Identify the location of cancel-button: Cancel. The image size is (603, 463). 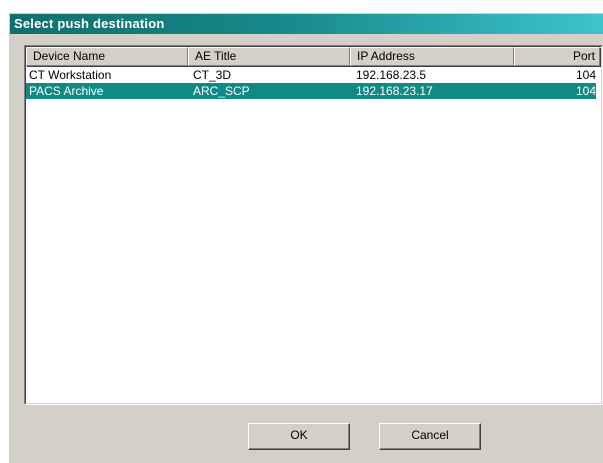
(430, 436).